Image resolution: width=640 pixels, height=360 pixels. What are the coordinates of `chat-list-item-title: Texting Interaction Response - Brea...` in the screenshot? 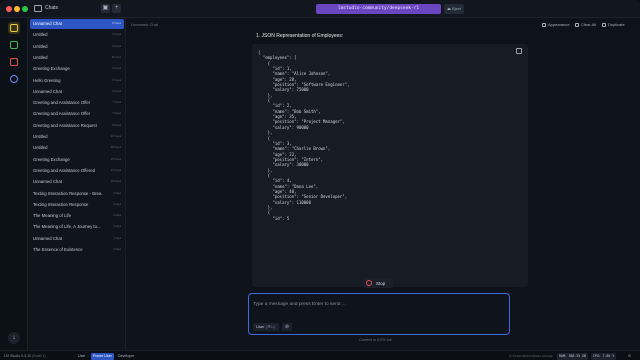 It's located at (68, 193).